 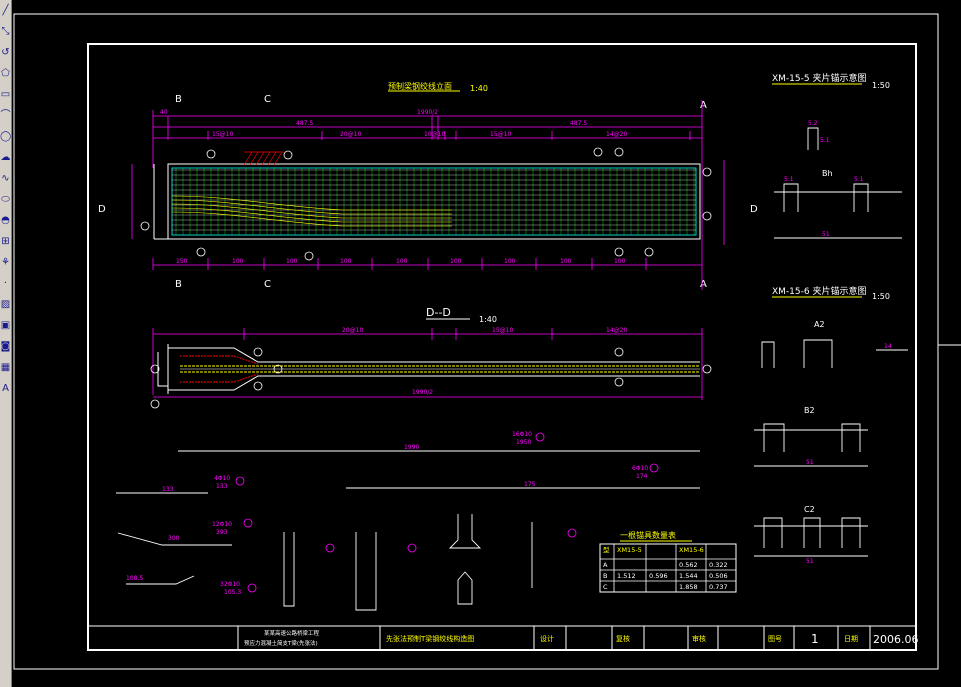 I want to click on anchor1-dim-51: 51, so click(x=826, y=234).